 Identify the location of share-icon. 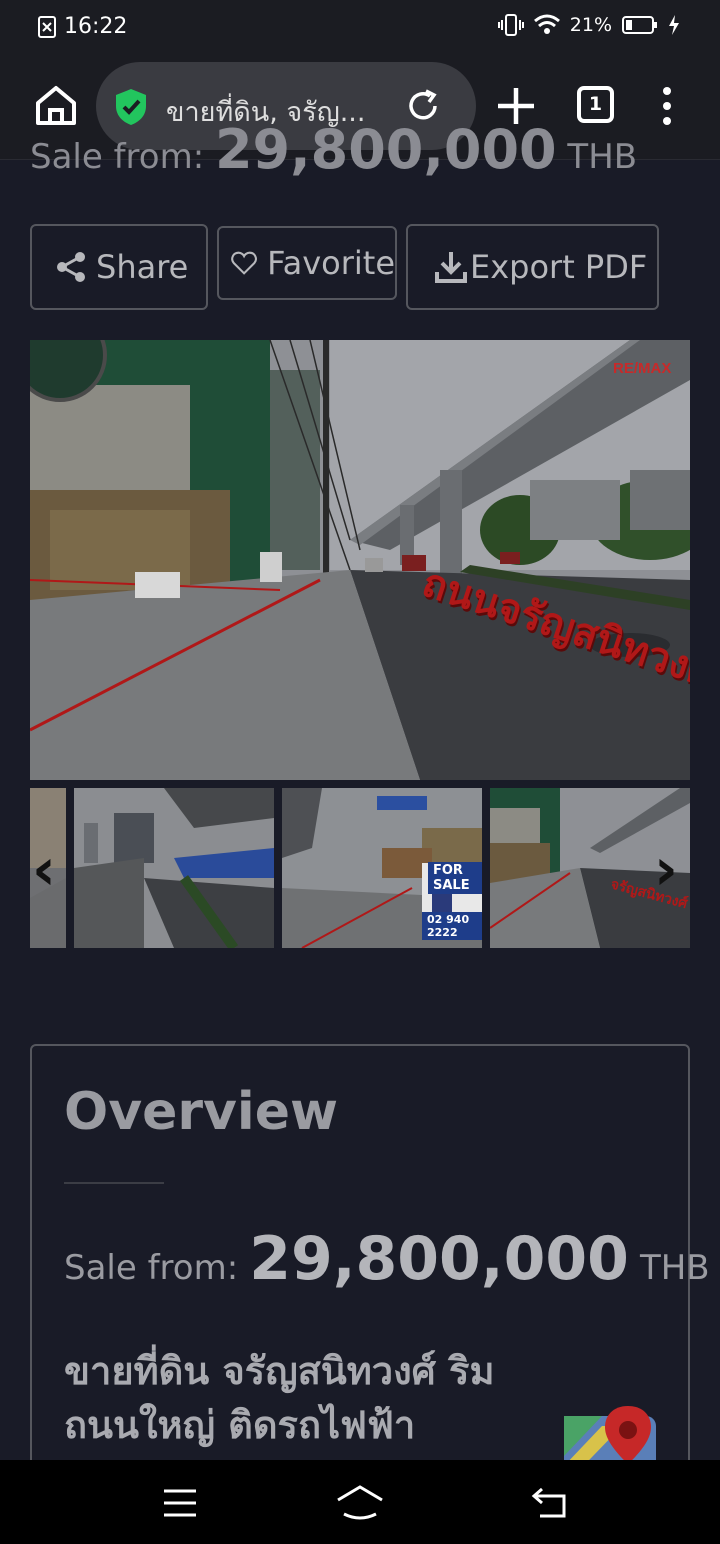
(71, 267).